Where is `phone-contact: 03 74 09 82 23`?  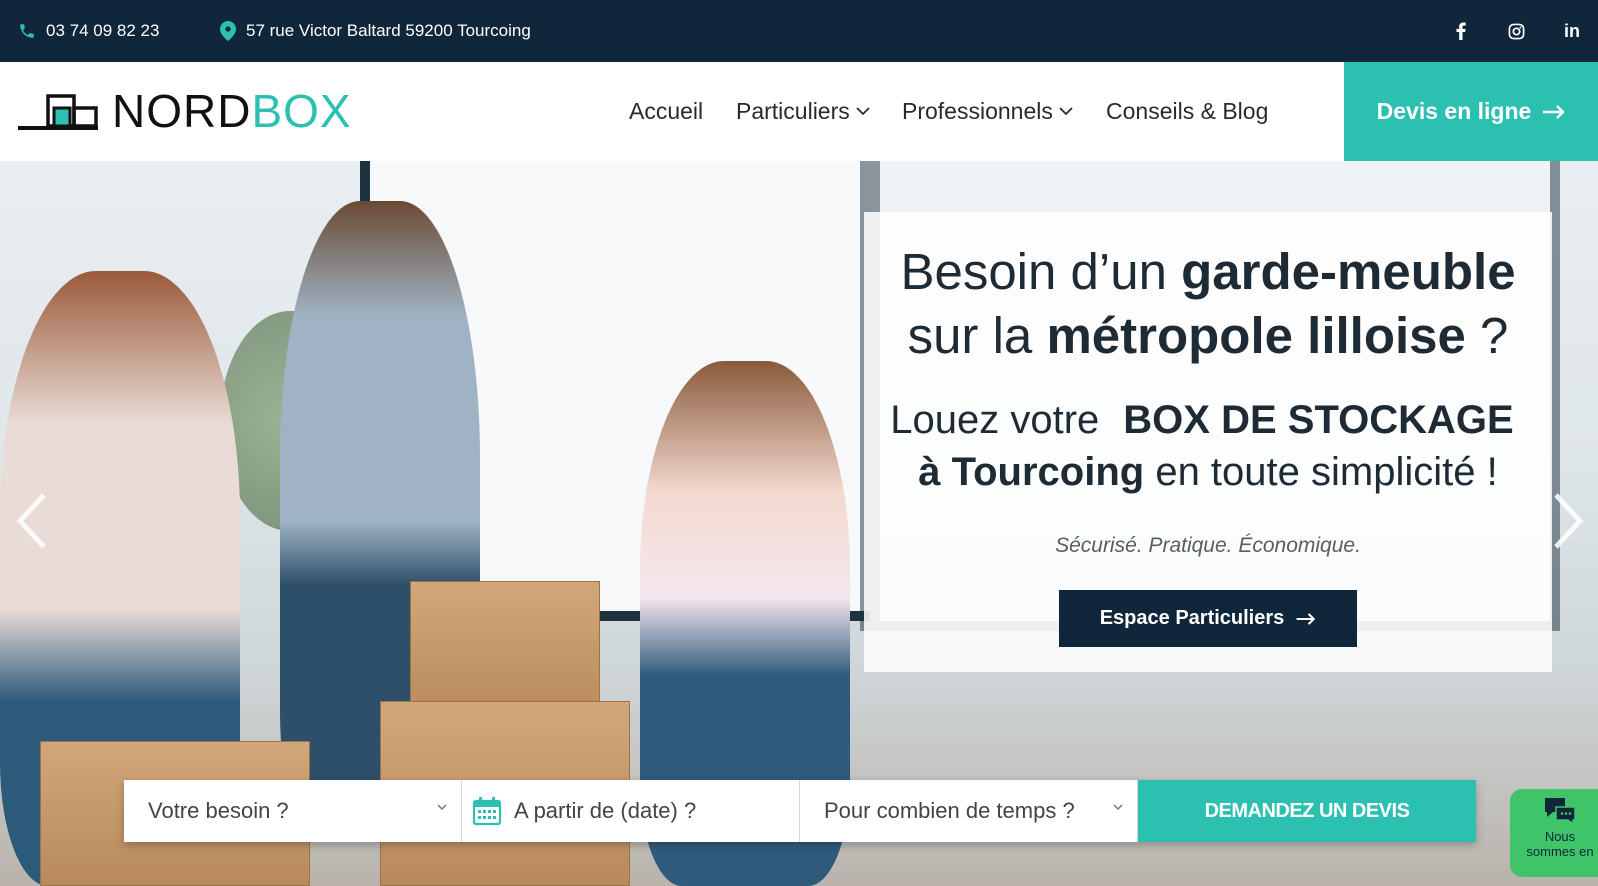 phone-contact: 03 74 09 82 23 is located at coordinates (88, 31).